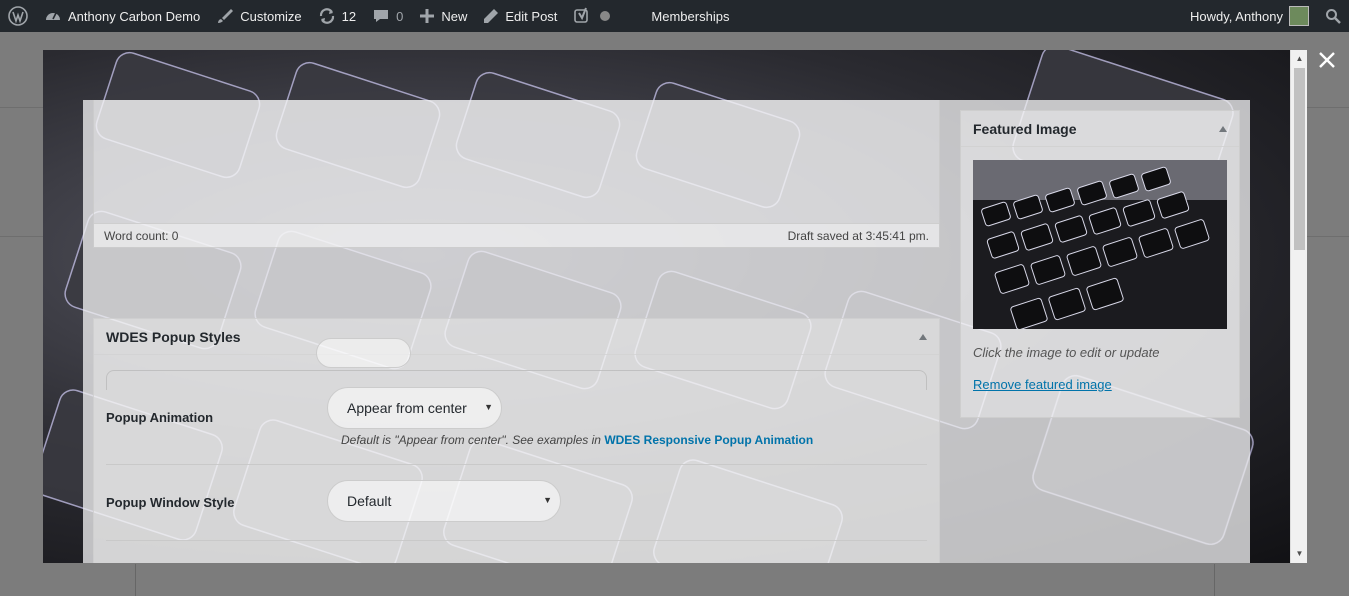  Describe the element at coordinates (369, 501) in the screenshot. I see `popup-window-style-value: Default` at that location.